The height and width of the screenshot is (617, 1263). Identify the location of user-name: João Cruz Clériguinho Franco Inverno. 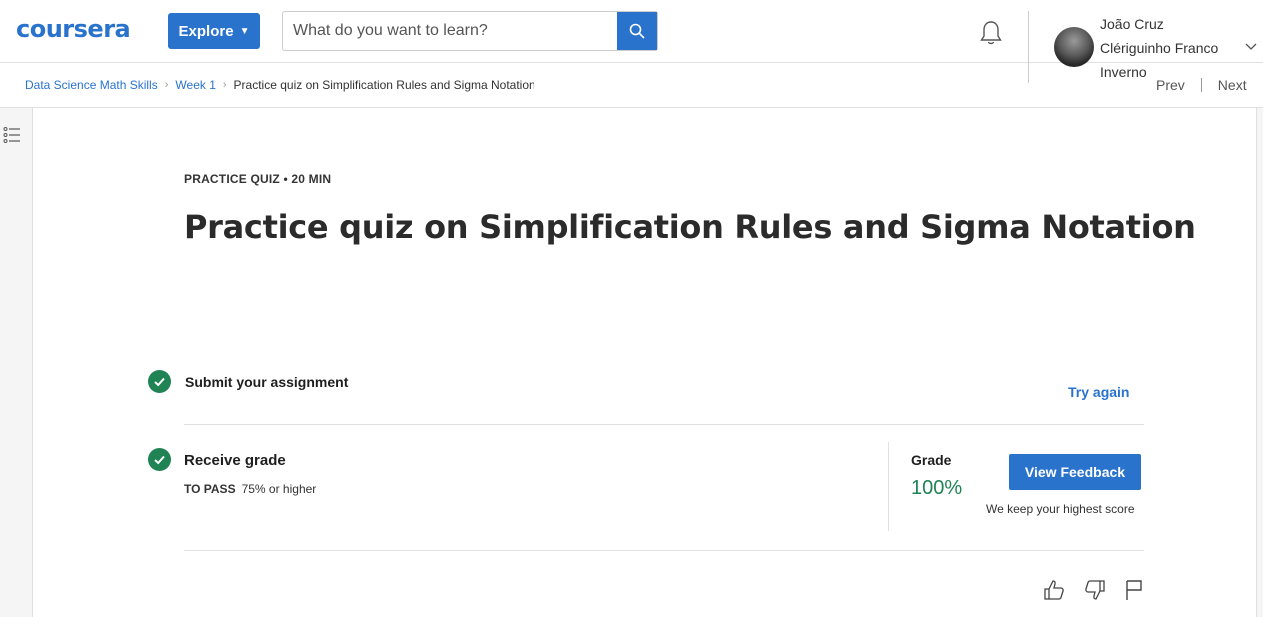
(1167, 48).